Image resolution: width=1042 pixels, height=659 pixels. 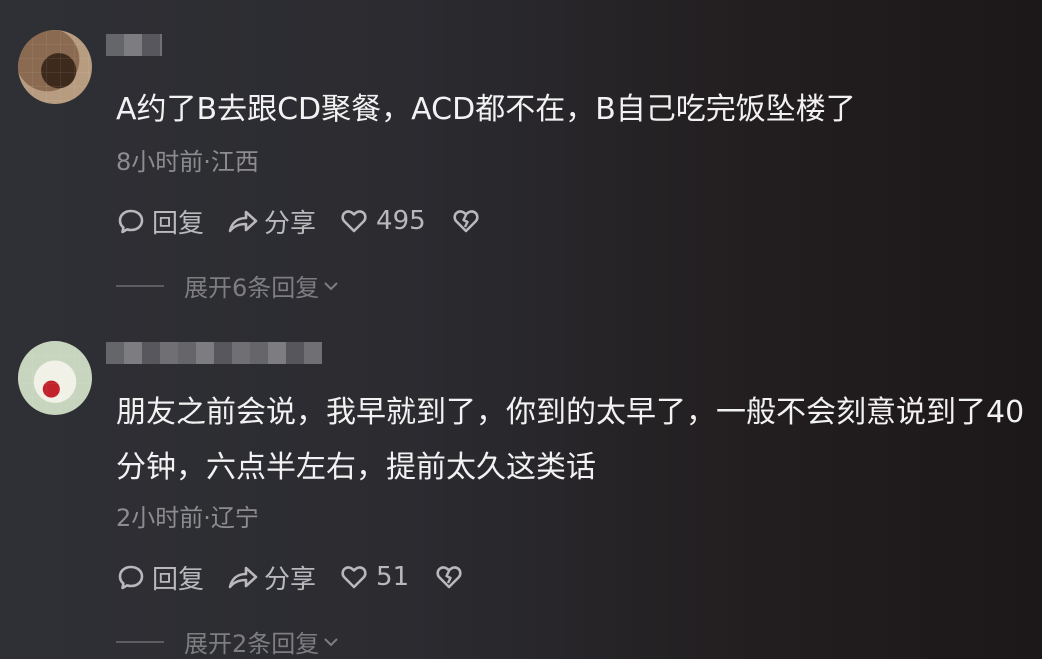 I want to click on comment-actions: 回复 分享 51, so click(x=289, y=577).